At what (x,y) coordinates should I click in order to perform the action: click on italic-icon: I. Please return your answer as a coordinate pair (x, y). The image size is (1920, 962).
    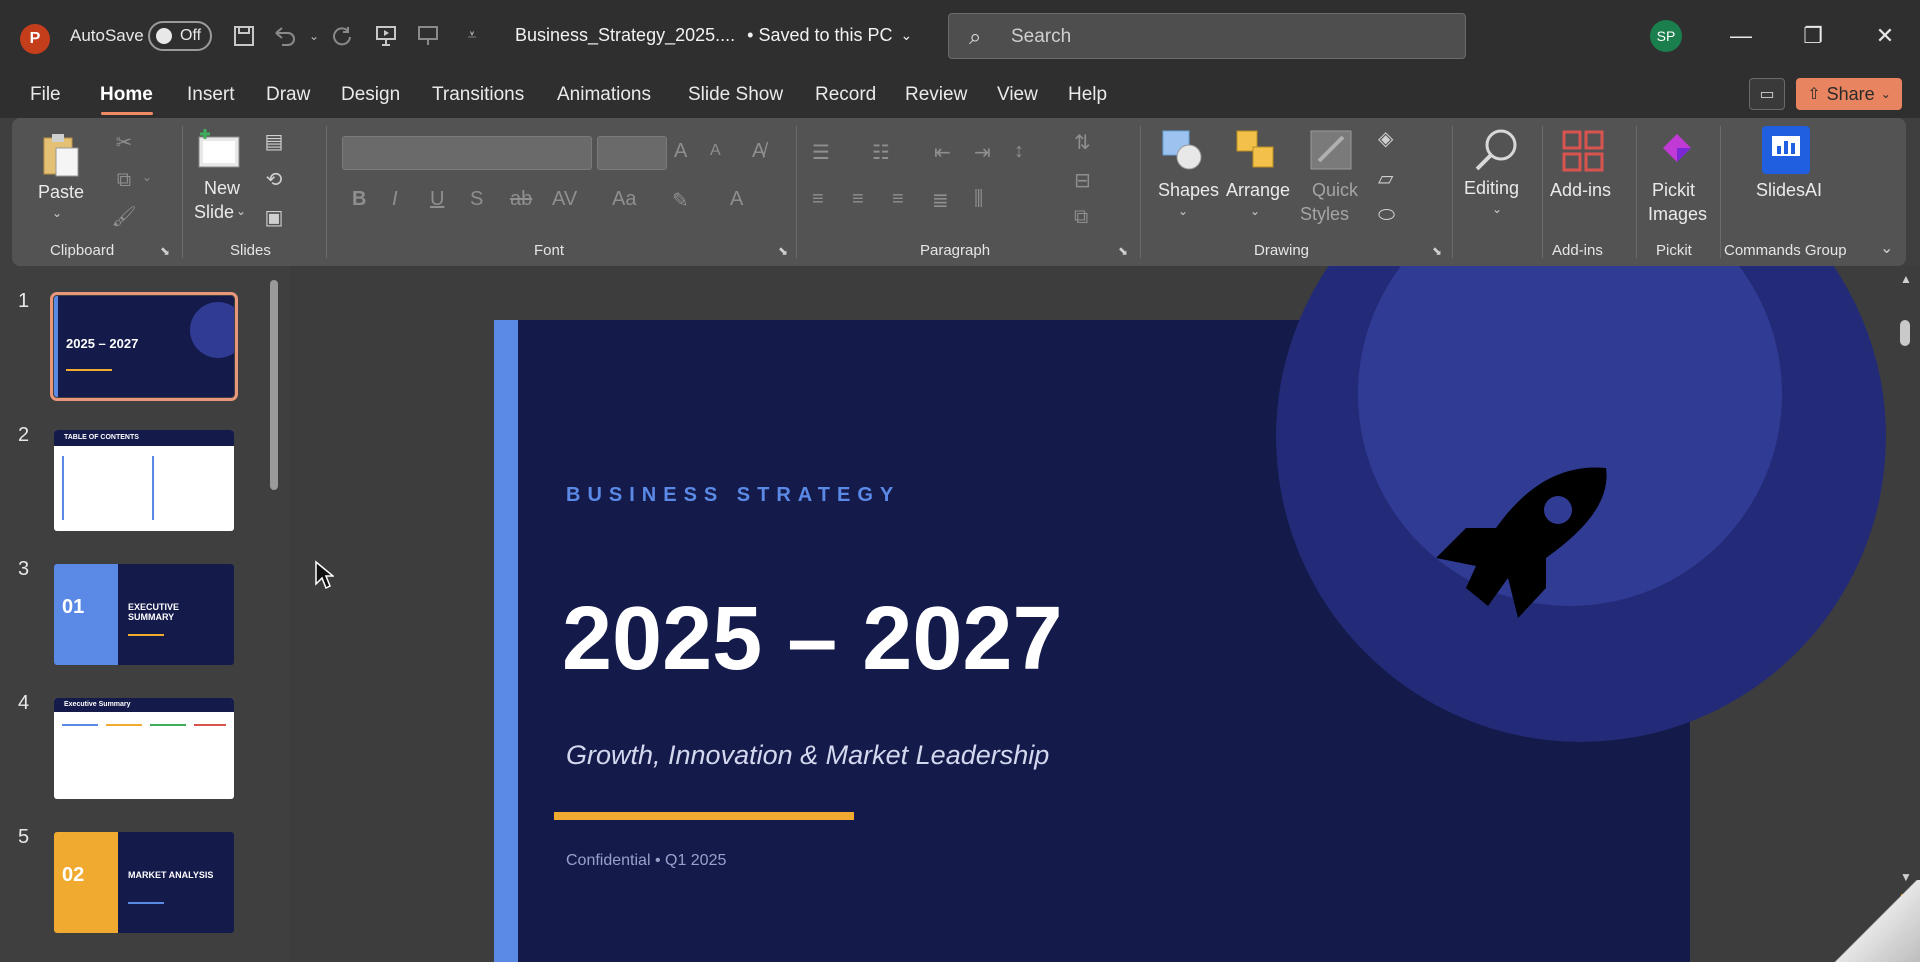
    Looking at the image, I should click on (395, 199).